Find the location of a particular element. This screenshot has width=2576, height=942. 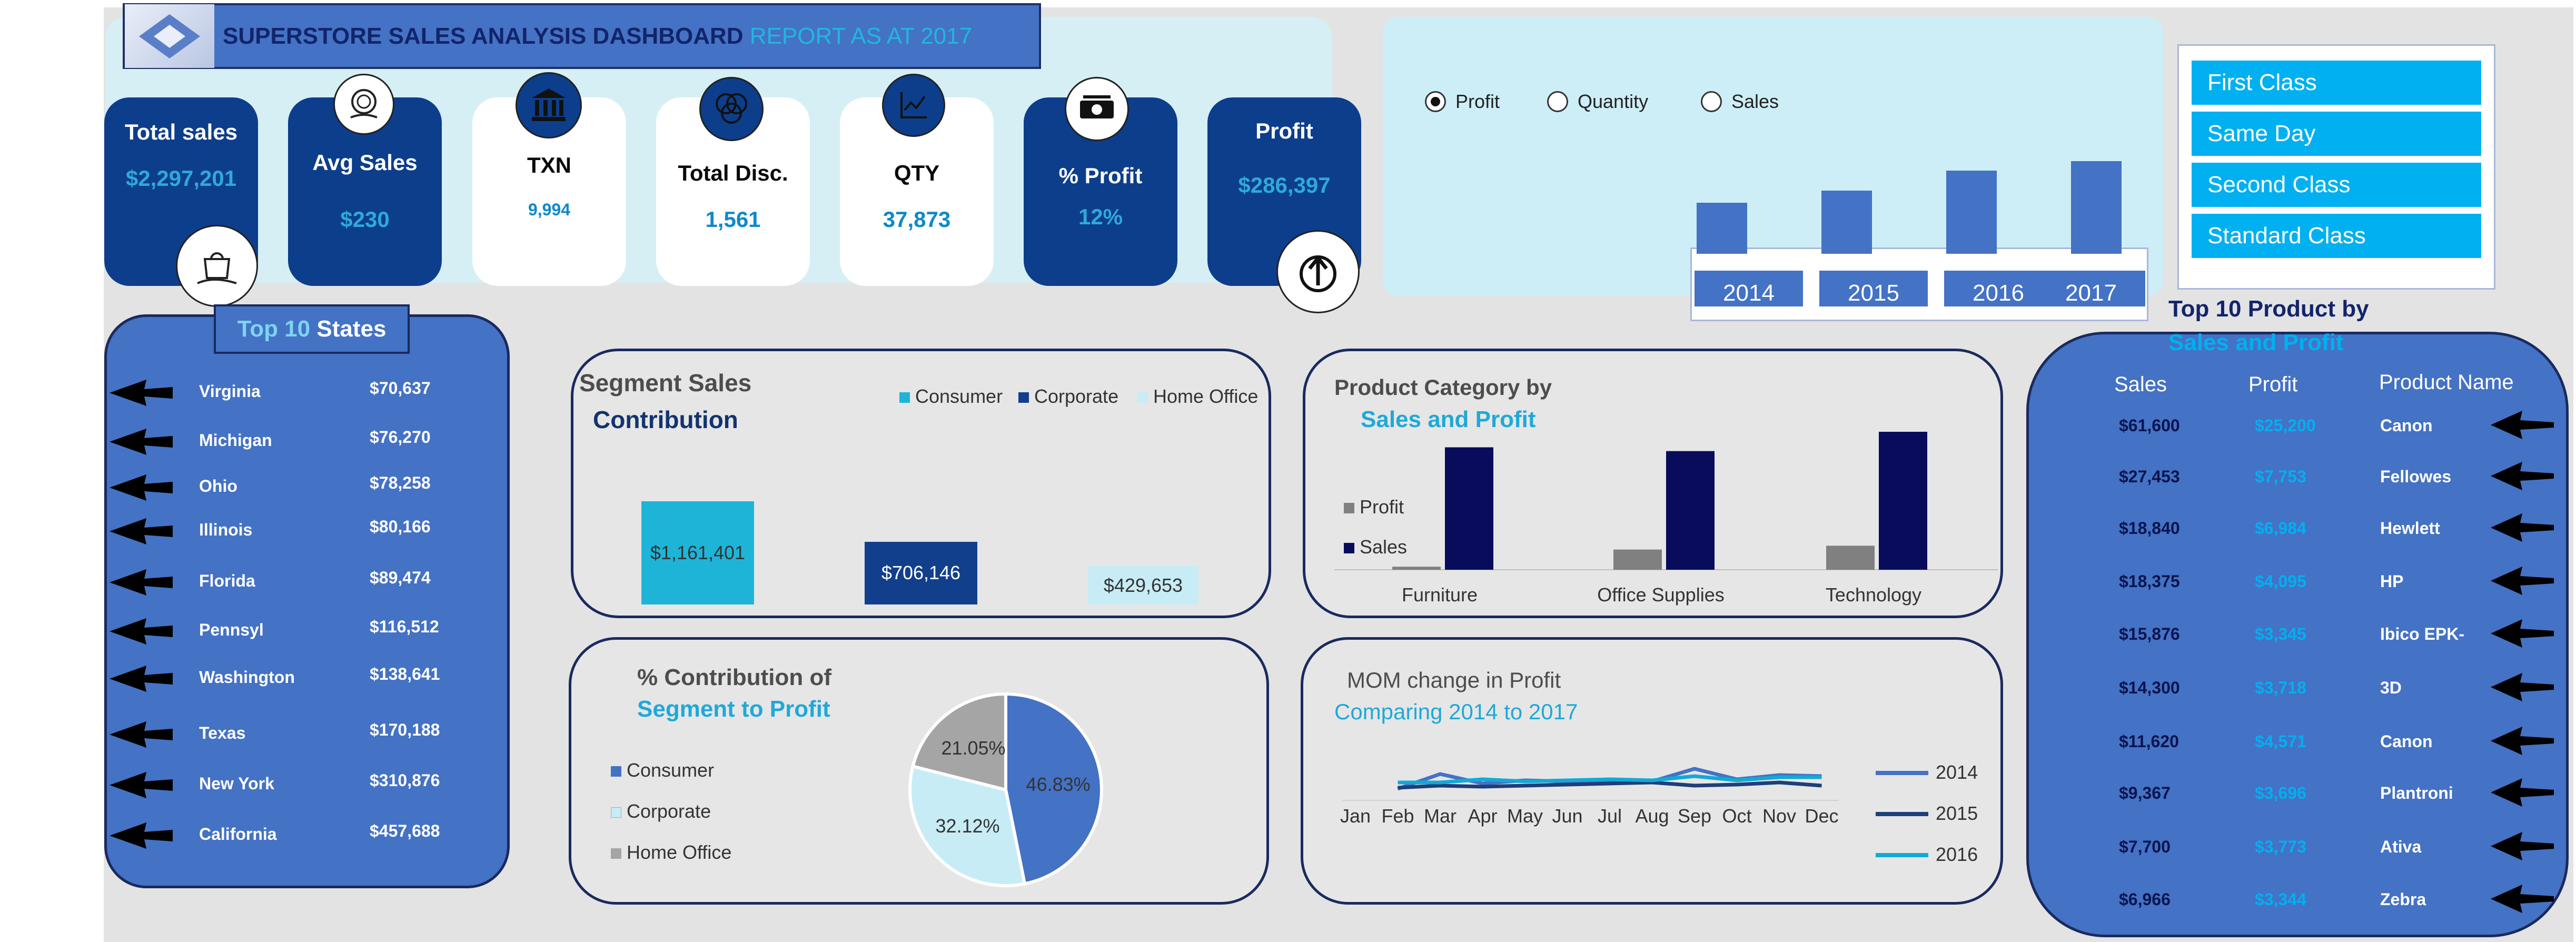

state-name: New York is located at coordinates (236, 783).